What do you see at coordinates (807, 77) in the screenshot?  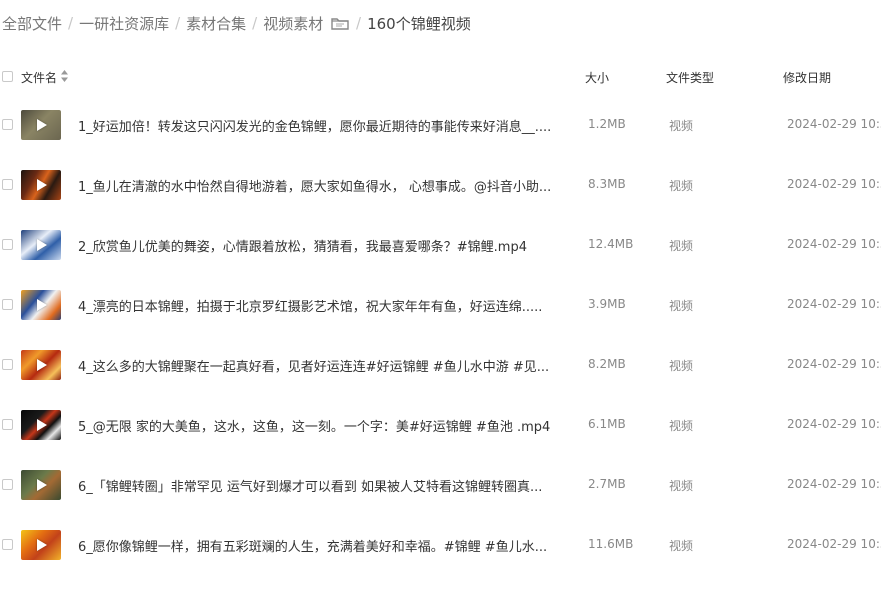 I see `column-header-date: 修改日期` at bounding box center [807, 77].